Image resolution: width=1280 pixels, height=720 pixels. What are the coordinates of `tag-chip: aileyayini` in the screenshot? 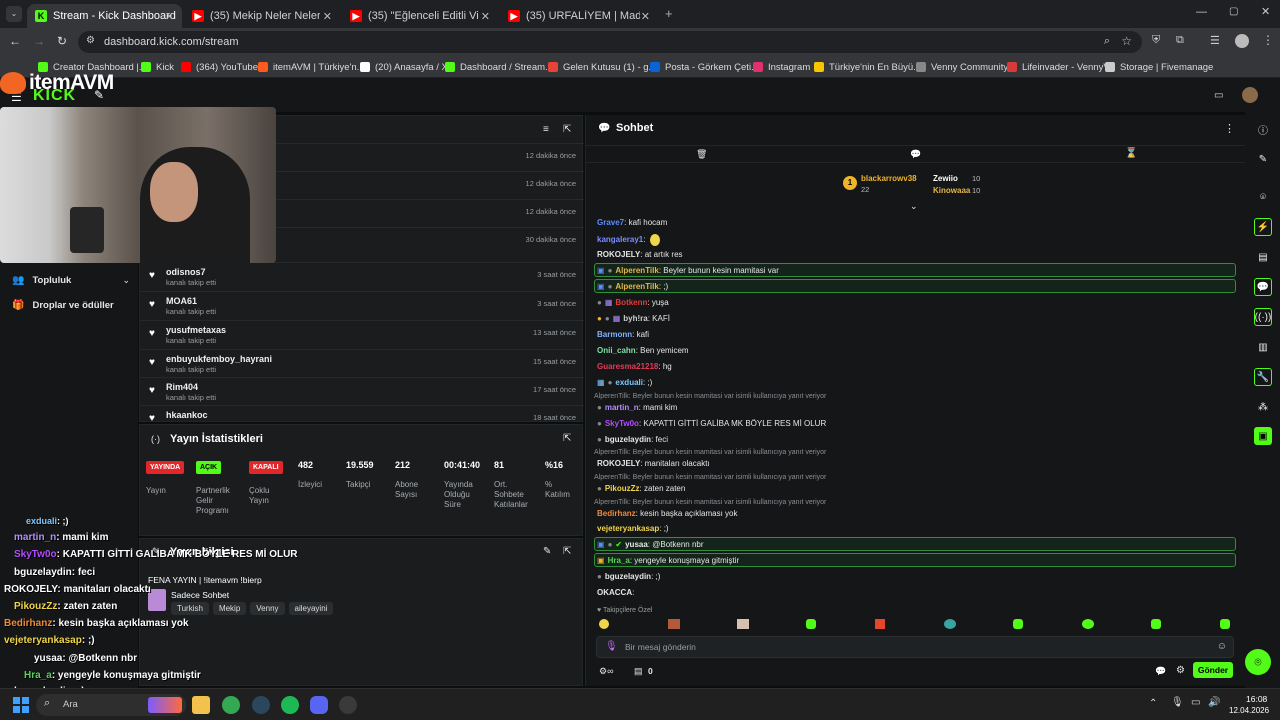 It's located at (311, 608).